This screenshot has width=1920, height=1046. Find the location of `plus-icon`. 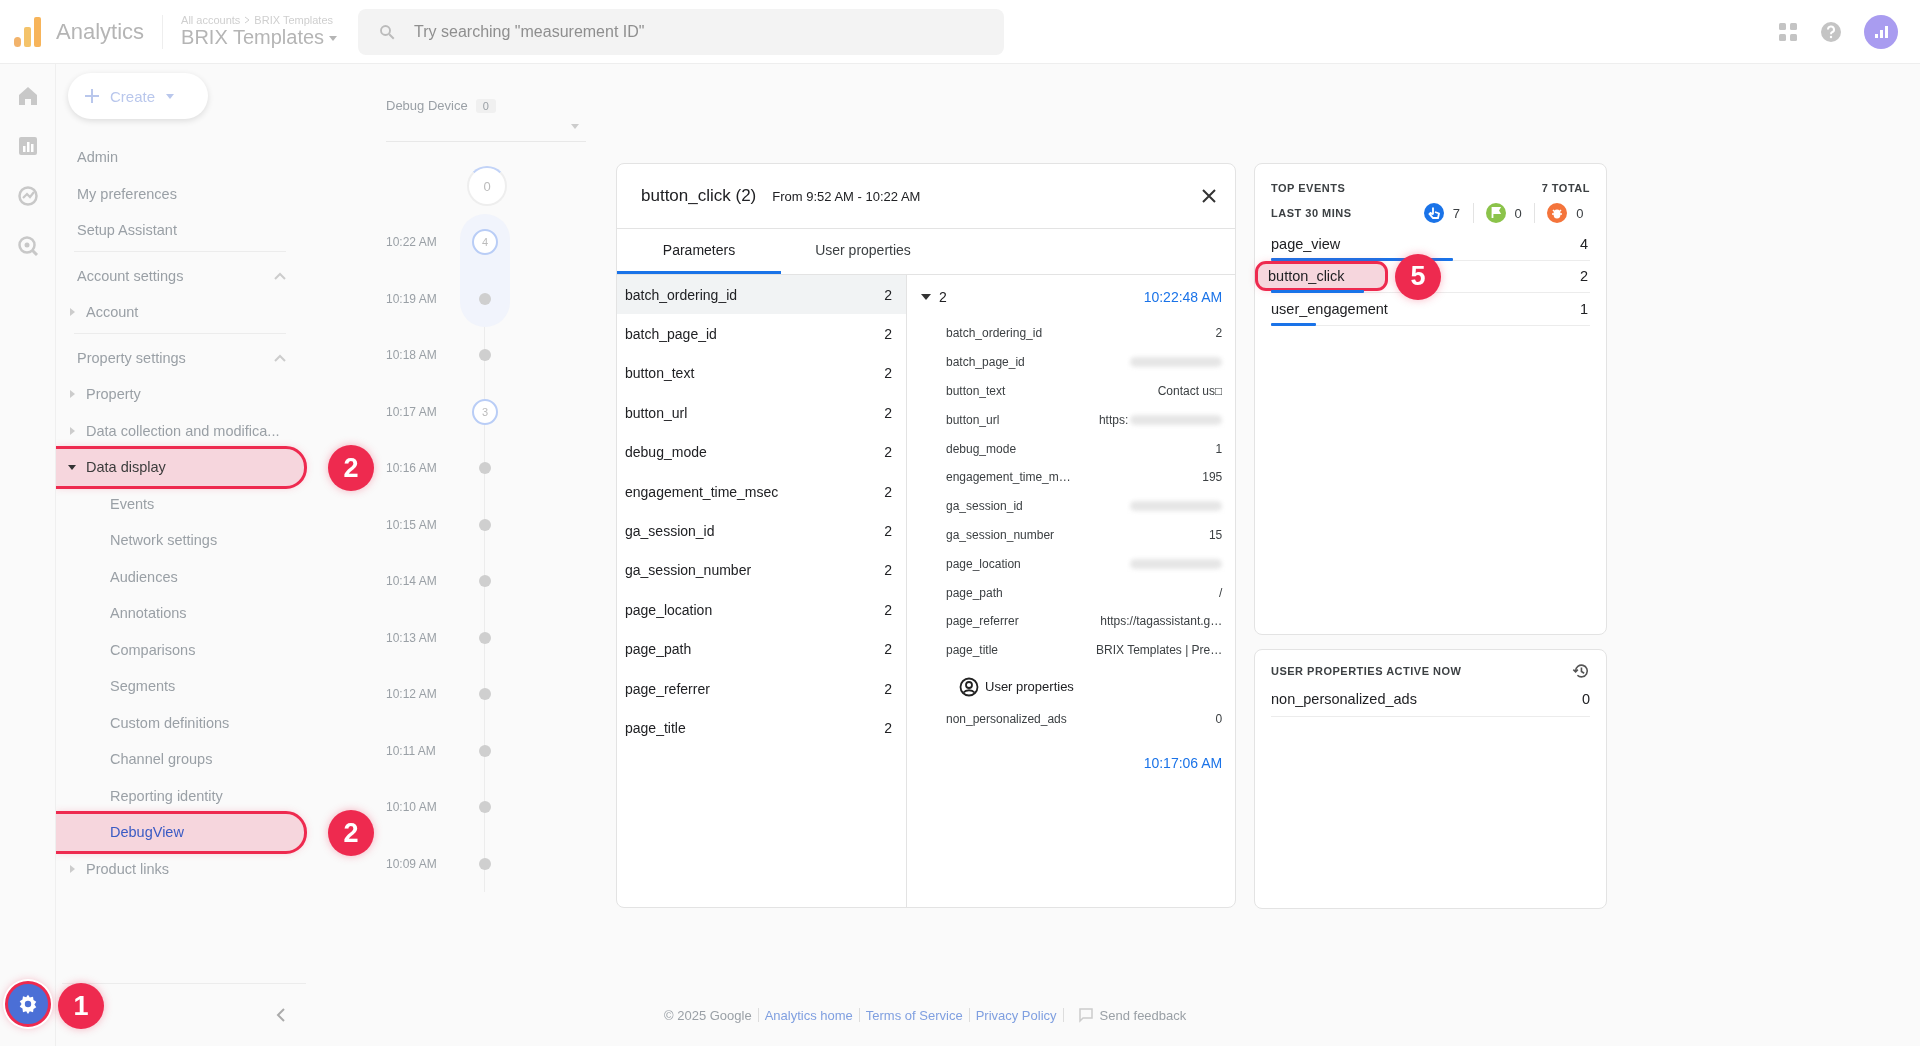

plus-icon is located at coordinates (92, 96).